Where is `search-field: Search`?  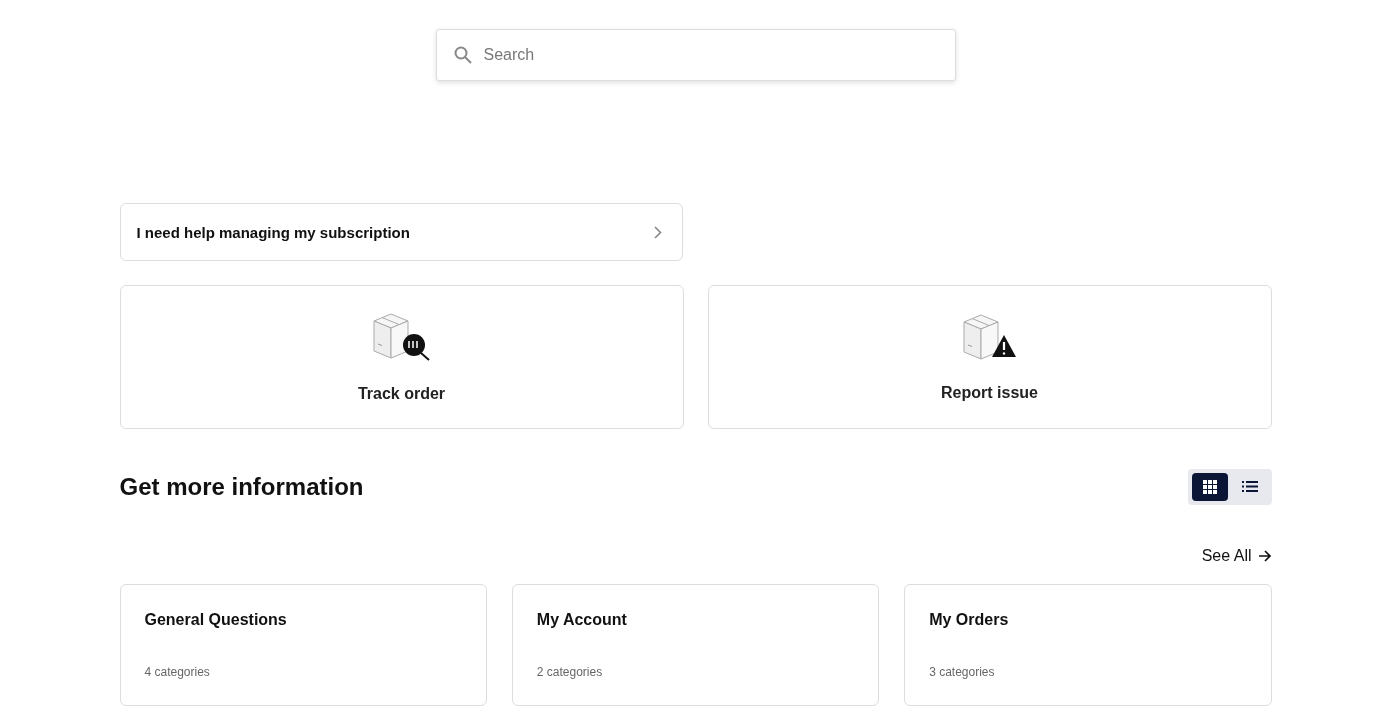 search-field: Search is located at coordinates (695, 55).